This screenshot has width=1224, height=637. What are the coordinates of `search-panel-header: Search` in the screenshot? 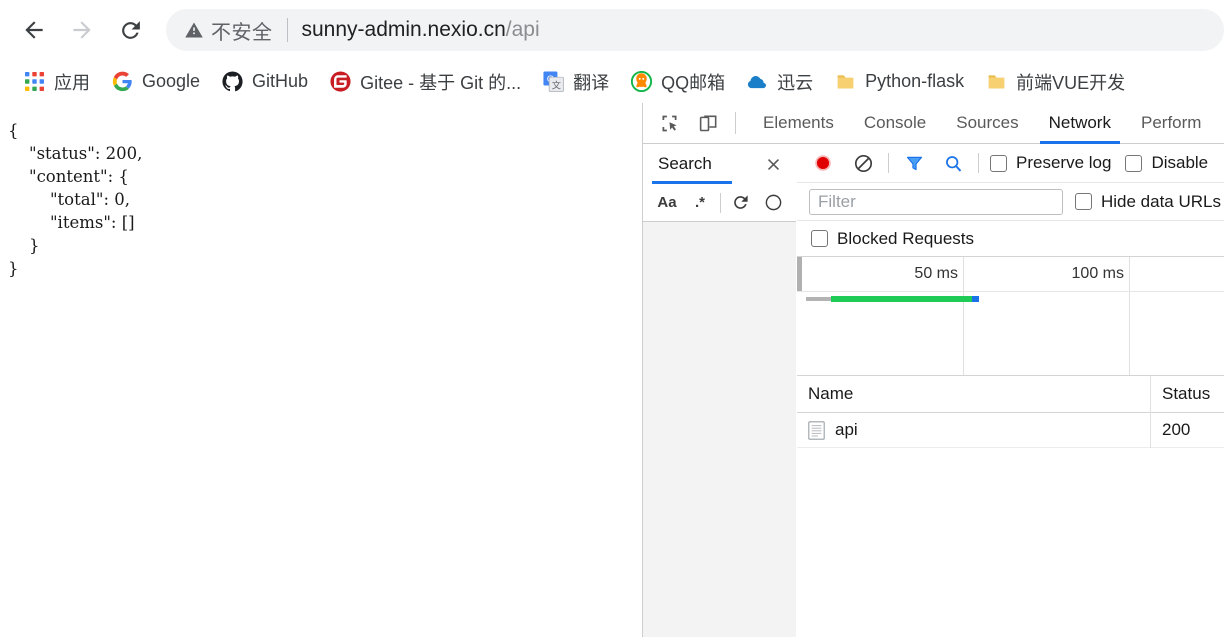 It's located at (719, 164).